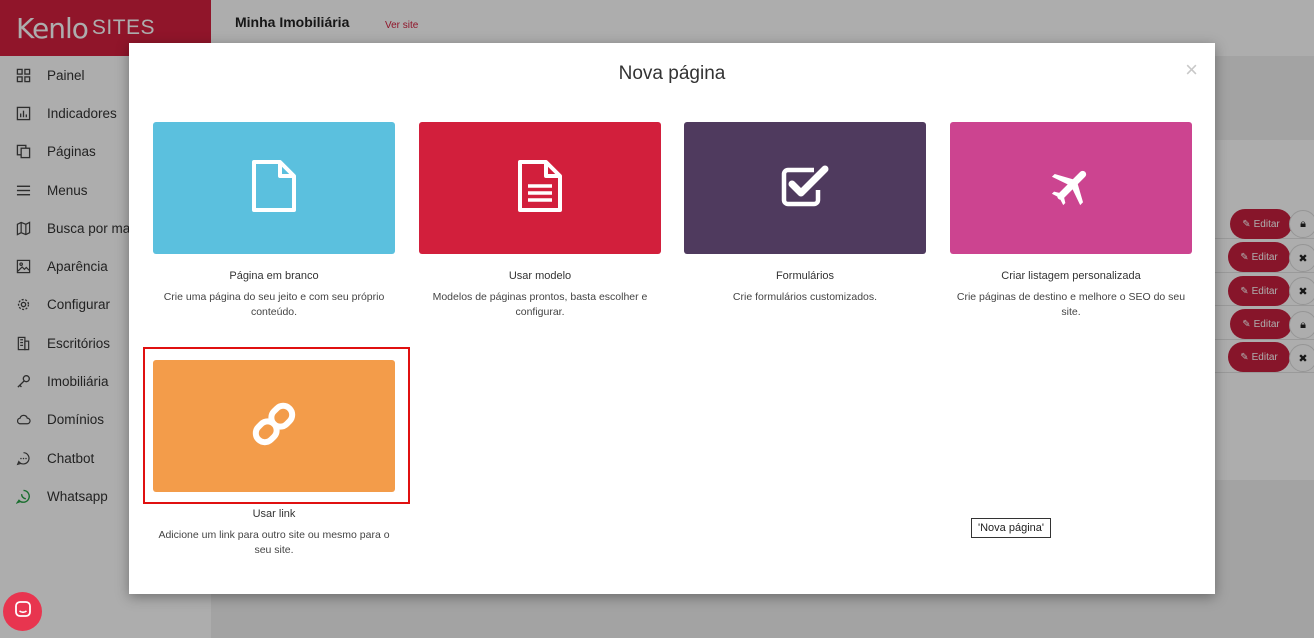 Image resolution: width=1314 pixels, height=638 pixels. I want to click on plane-icon, so click(1071, 188).